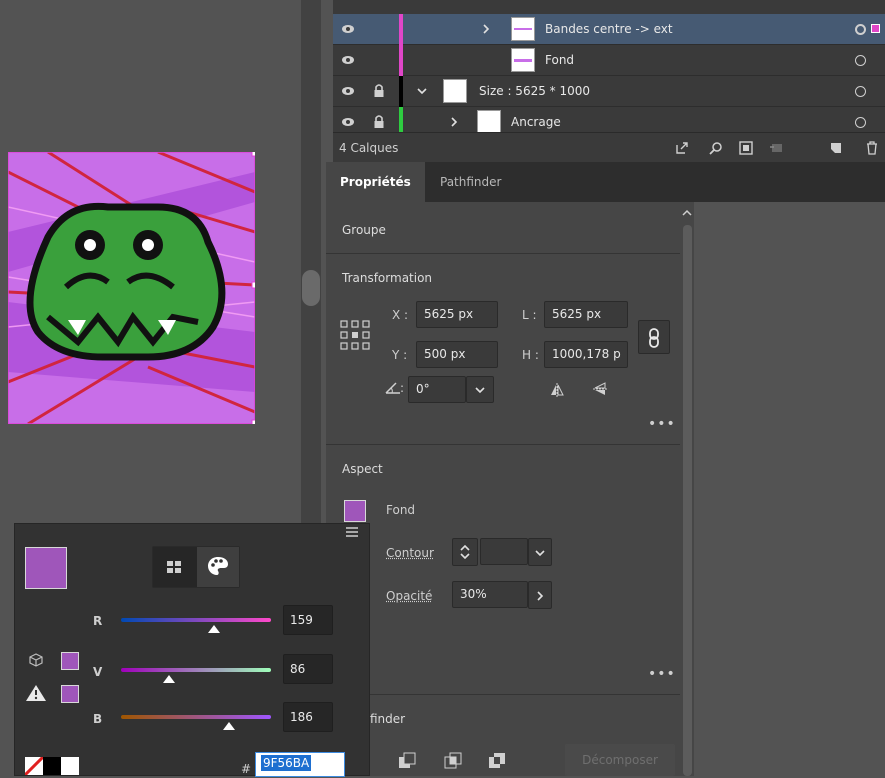  Describe the element at coordinates (620, 760) in the screenshot. I see `expand-button: Décomposer` at that location.